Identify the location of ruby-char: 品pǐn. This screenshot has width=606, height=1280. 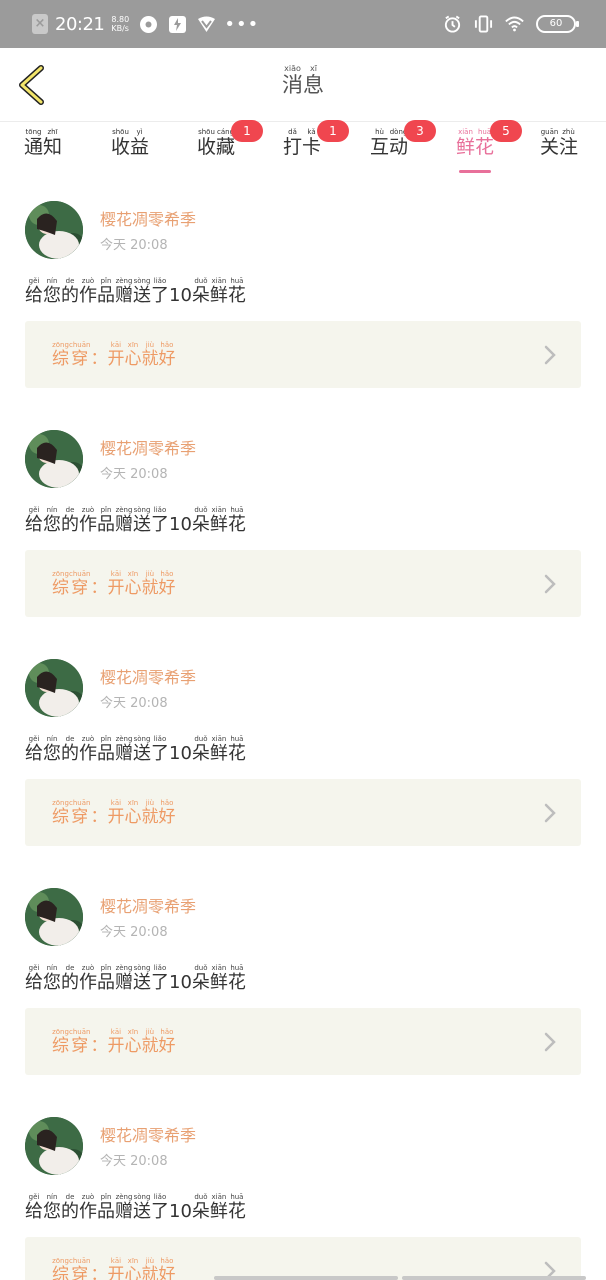
(106, 749).